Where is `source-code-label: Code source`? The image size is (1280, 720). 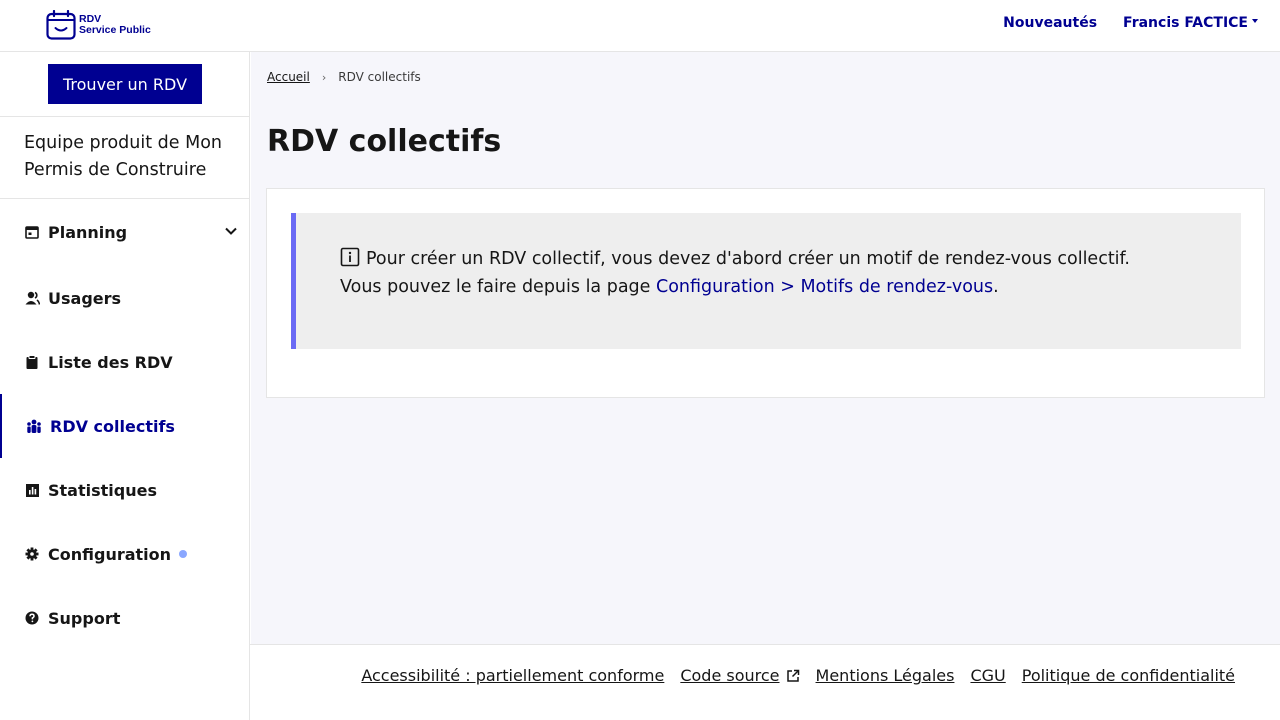 source-code-label: Code source is located at coordinates (730, 675).